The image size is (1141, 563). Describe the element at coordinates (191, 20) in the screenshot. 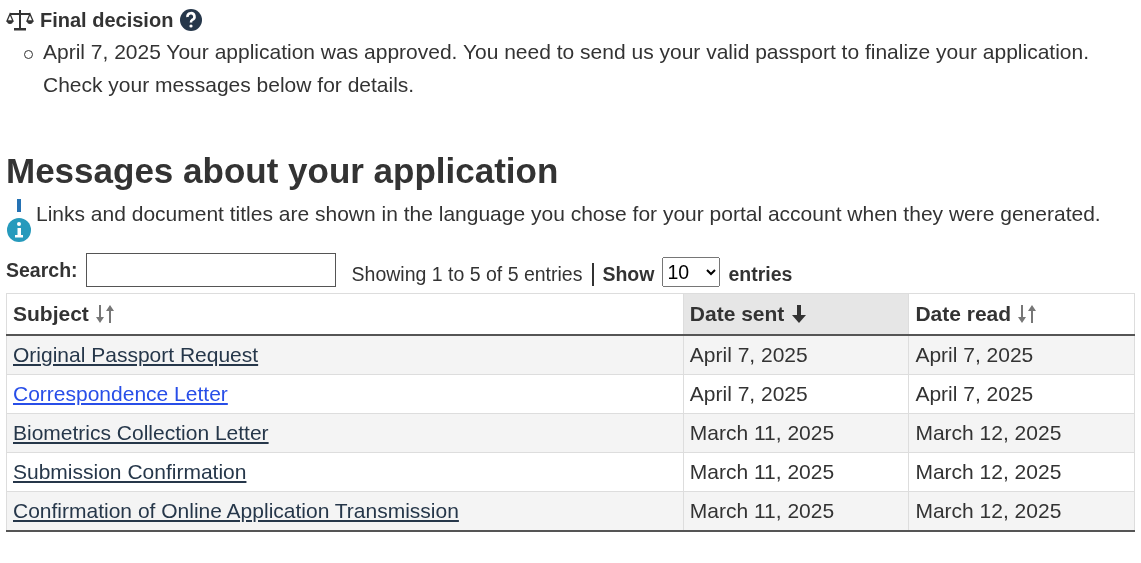

I see `help-icon` at that location.